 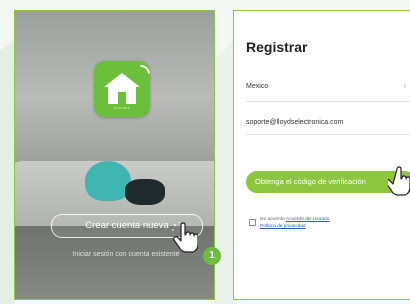 I want to click on privacy-policy-link: Política de privacidad, so click(x=283, y=226).